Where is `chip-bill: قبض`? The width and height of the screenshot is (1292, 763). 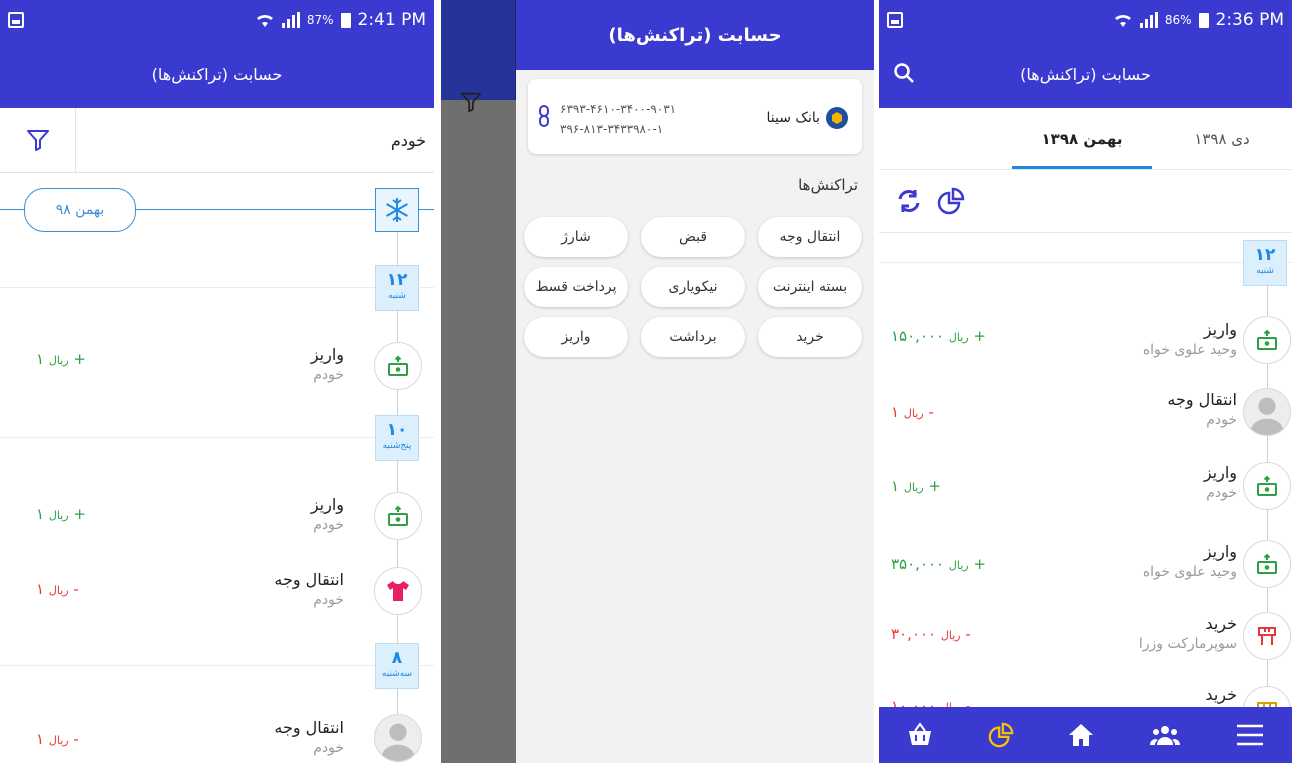
chip-bill: قبض is located at coordinates (693, 237).